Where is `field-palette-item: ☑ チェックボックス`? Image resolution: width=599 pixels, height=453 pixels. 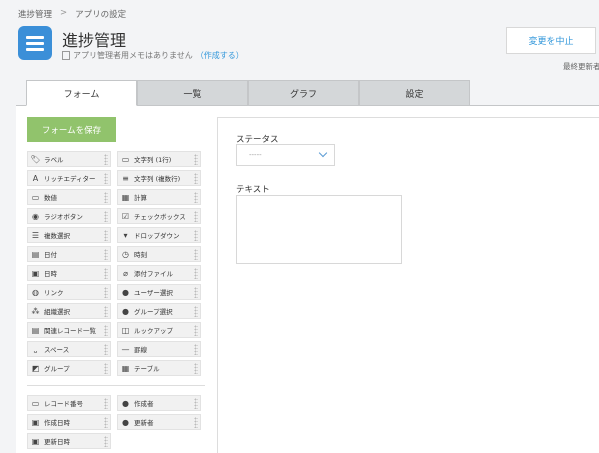
field-palette-item: ☑ チェックボックス is located at coordinates (159, 216).